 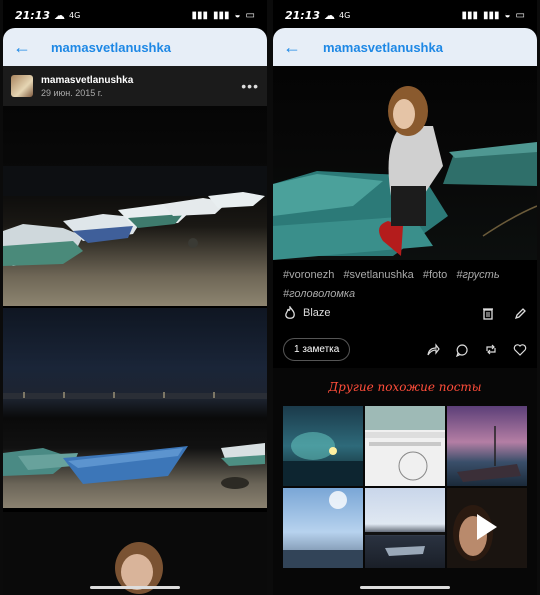 I want to click on similar-posts-title: Другие похожие посты, so click(x=405, y=387).